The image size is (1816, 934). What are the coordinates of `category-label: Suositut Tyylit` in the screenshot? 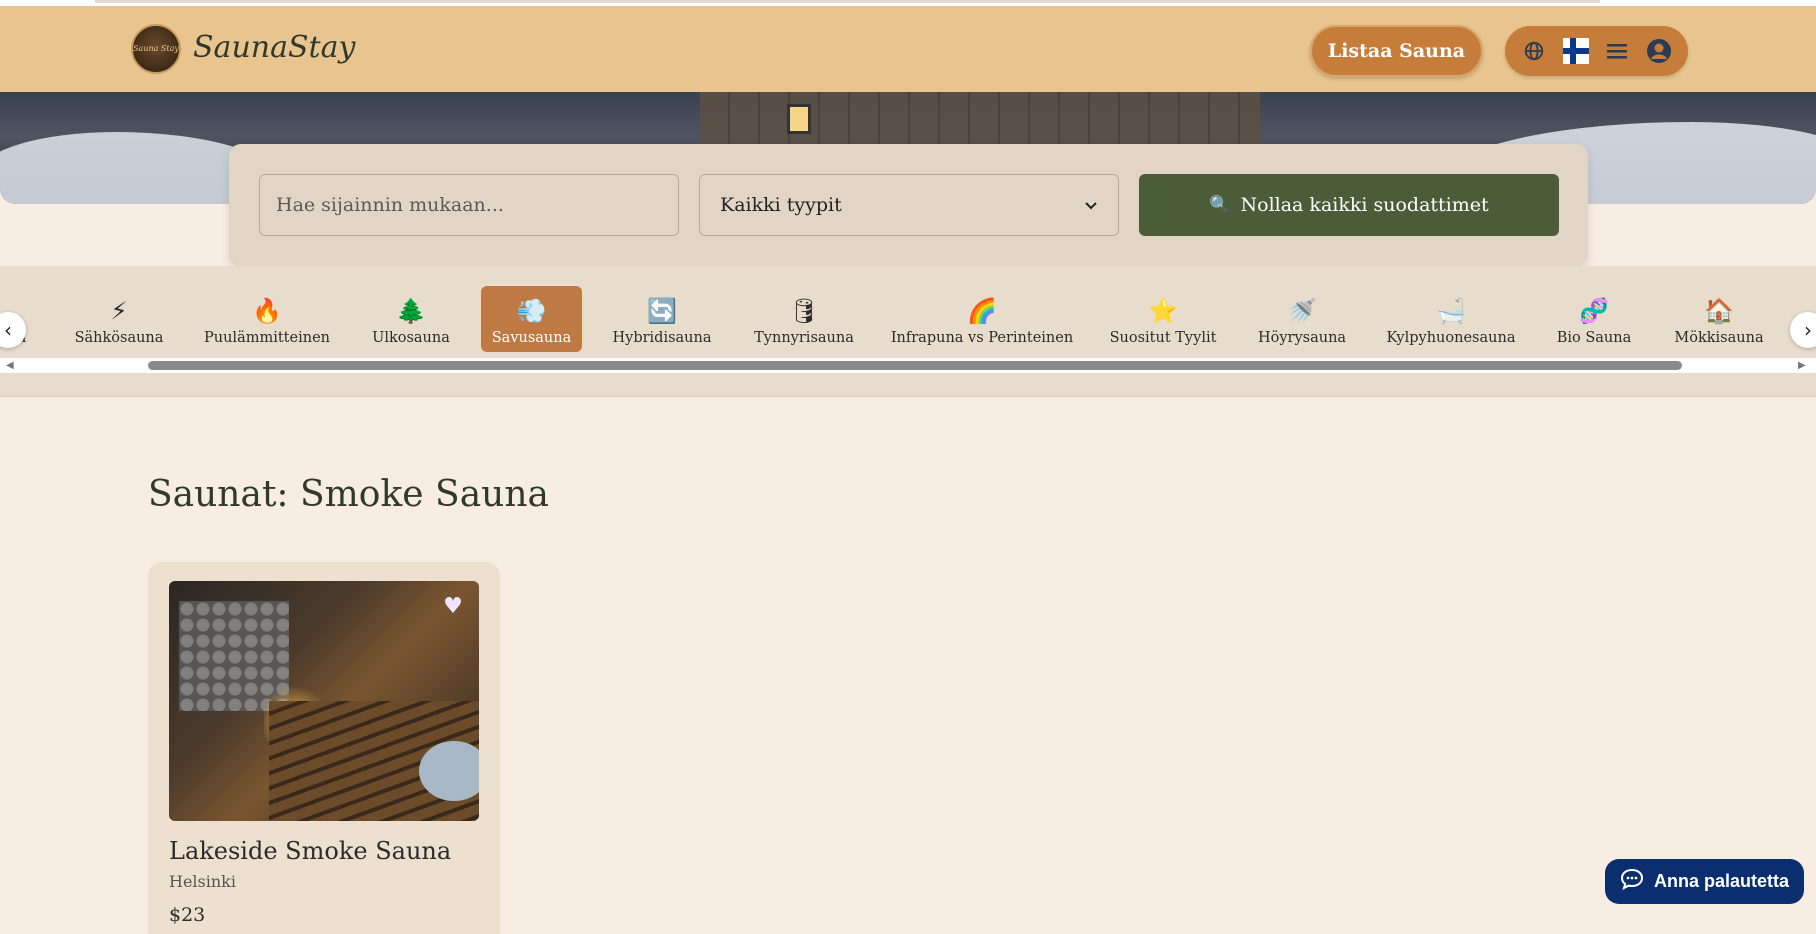 It's located at (1163, 338).